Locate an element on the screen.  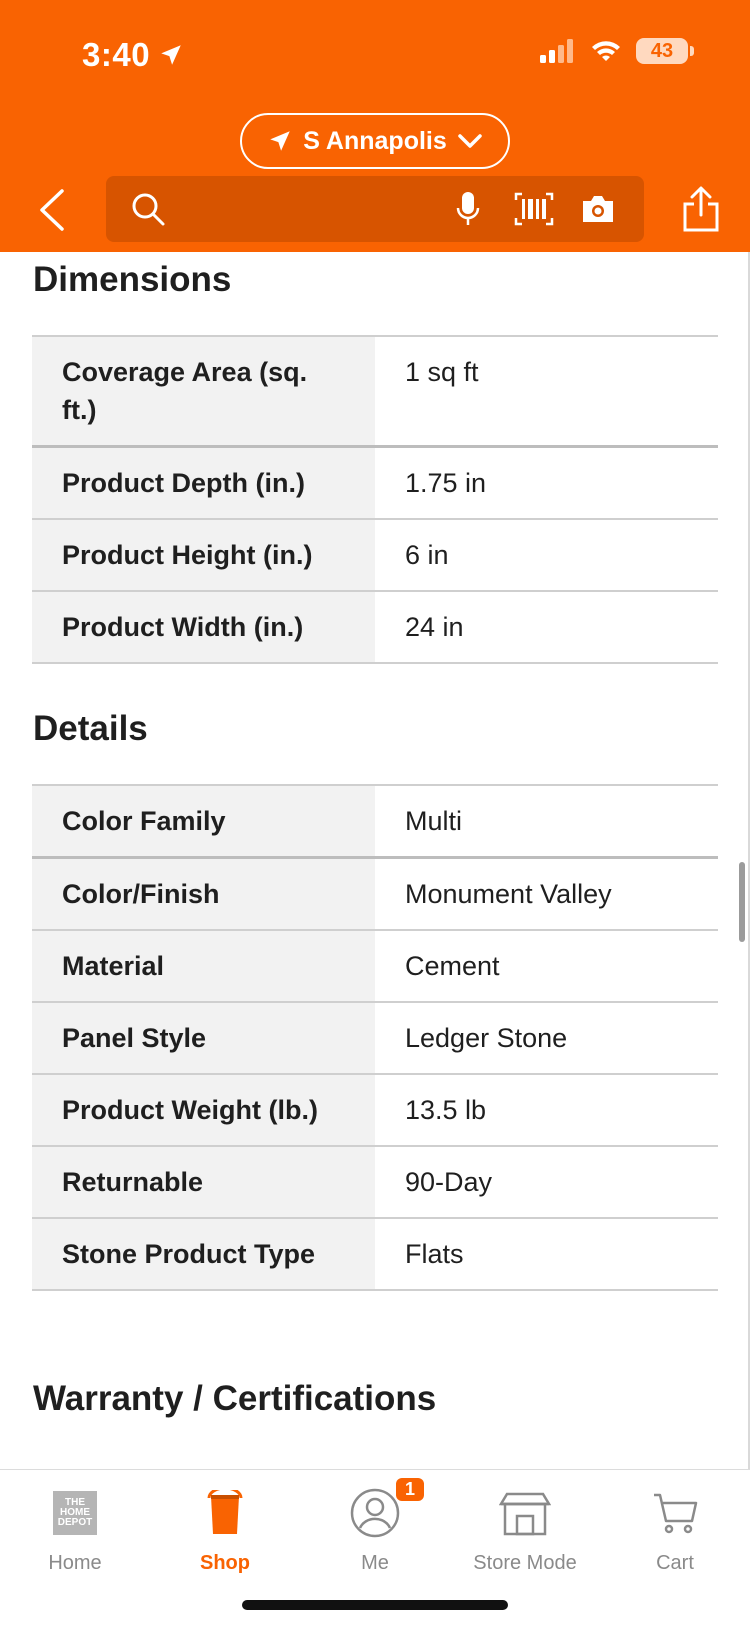
spec-label: Returnable is located at coordinates (203, 1182).